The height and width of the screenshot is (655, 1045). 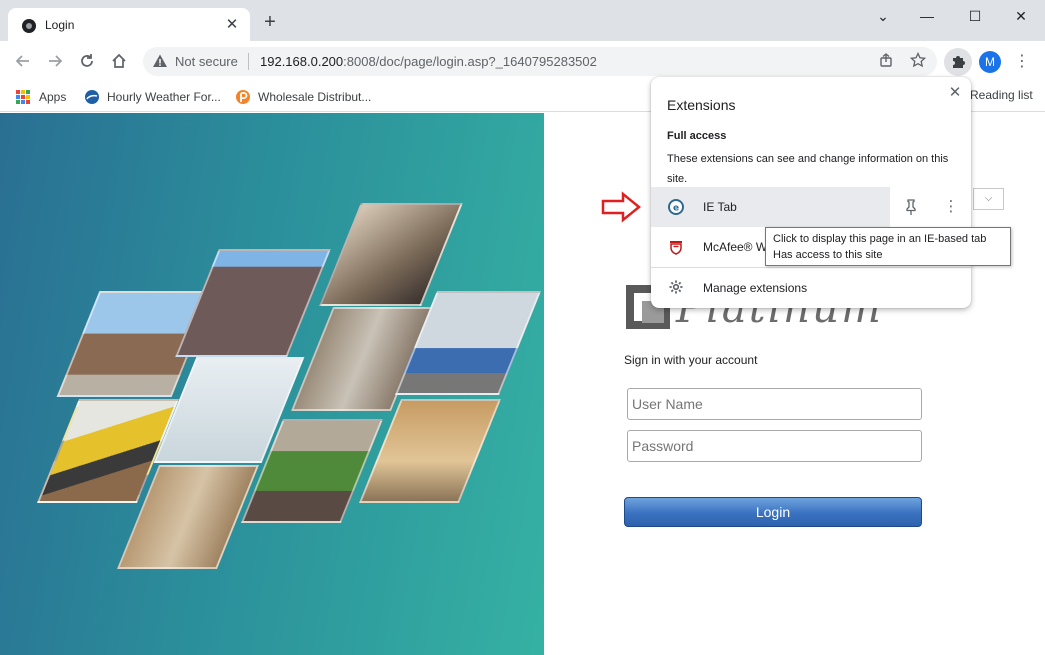 I want to click on home-button, so click(x=119, y=61).